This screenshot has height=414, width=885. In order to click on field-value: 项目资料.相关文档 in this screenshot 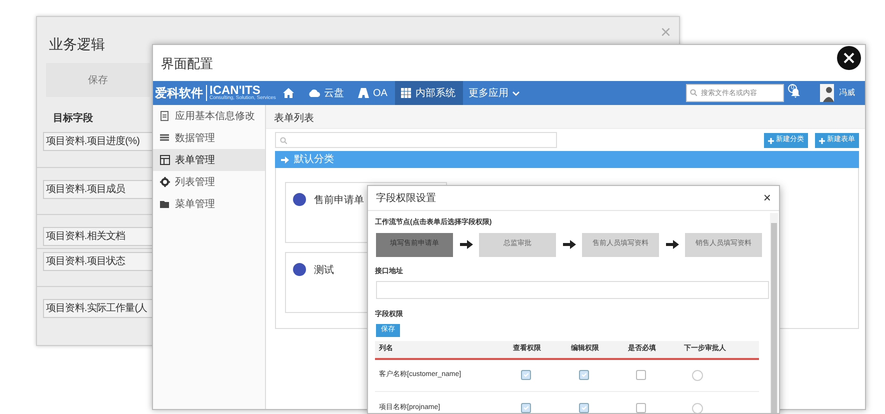, I will do `click(97, 236)`.